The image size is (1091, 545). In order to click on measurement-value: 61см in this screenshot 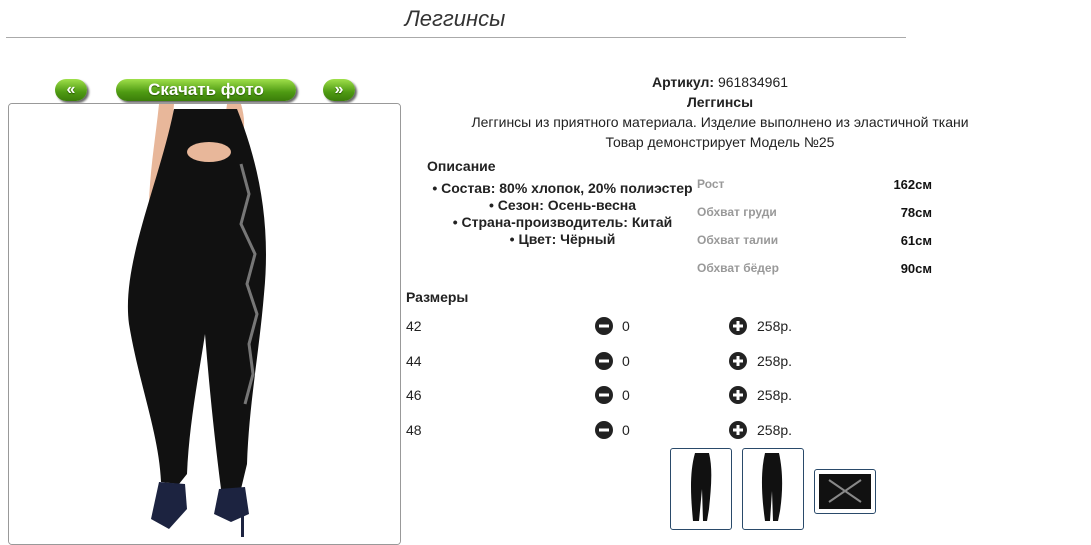, I will do `click(916, 240)`.